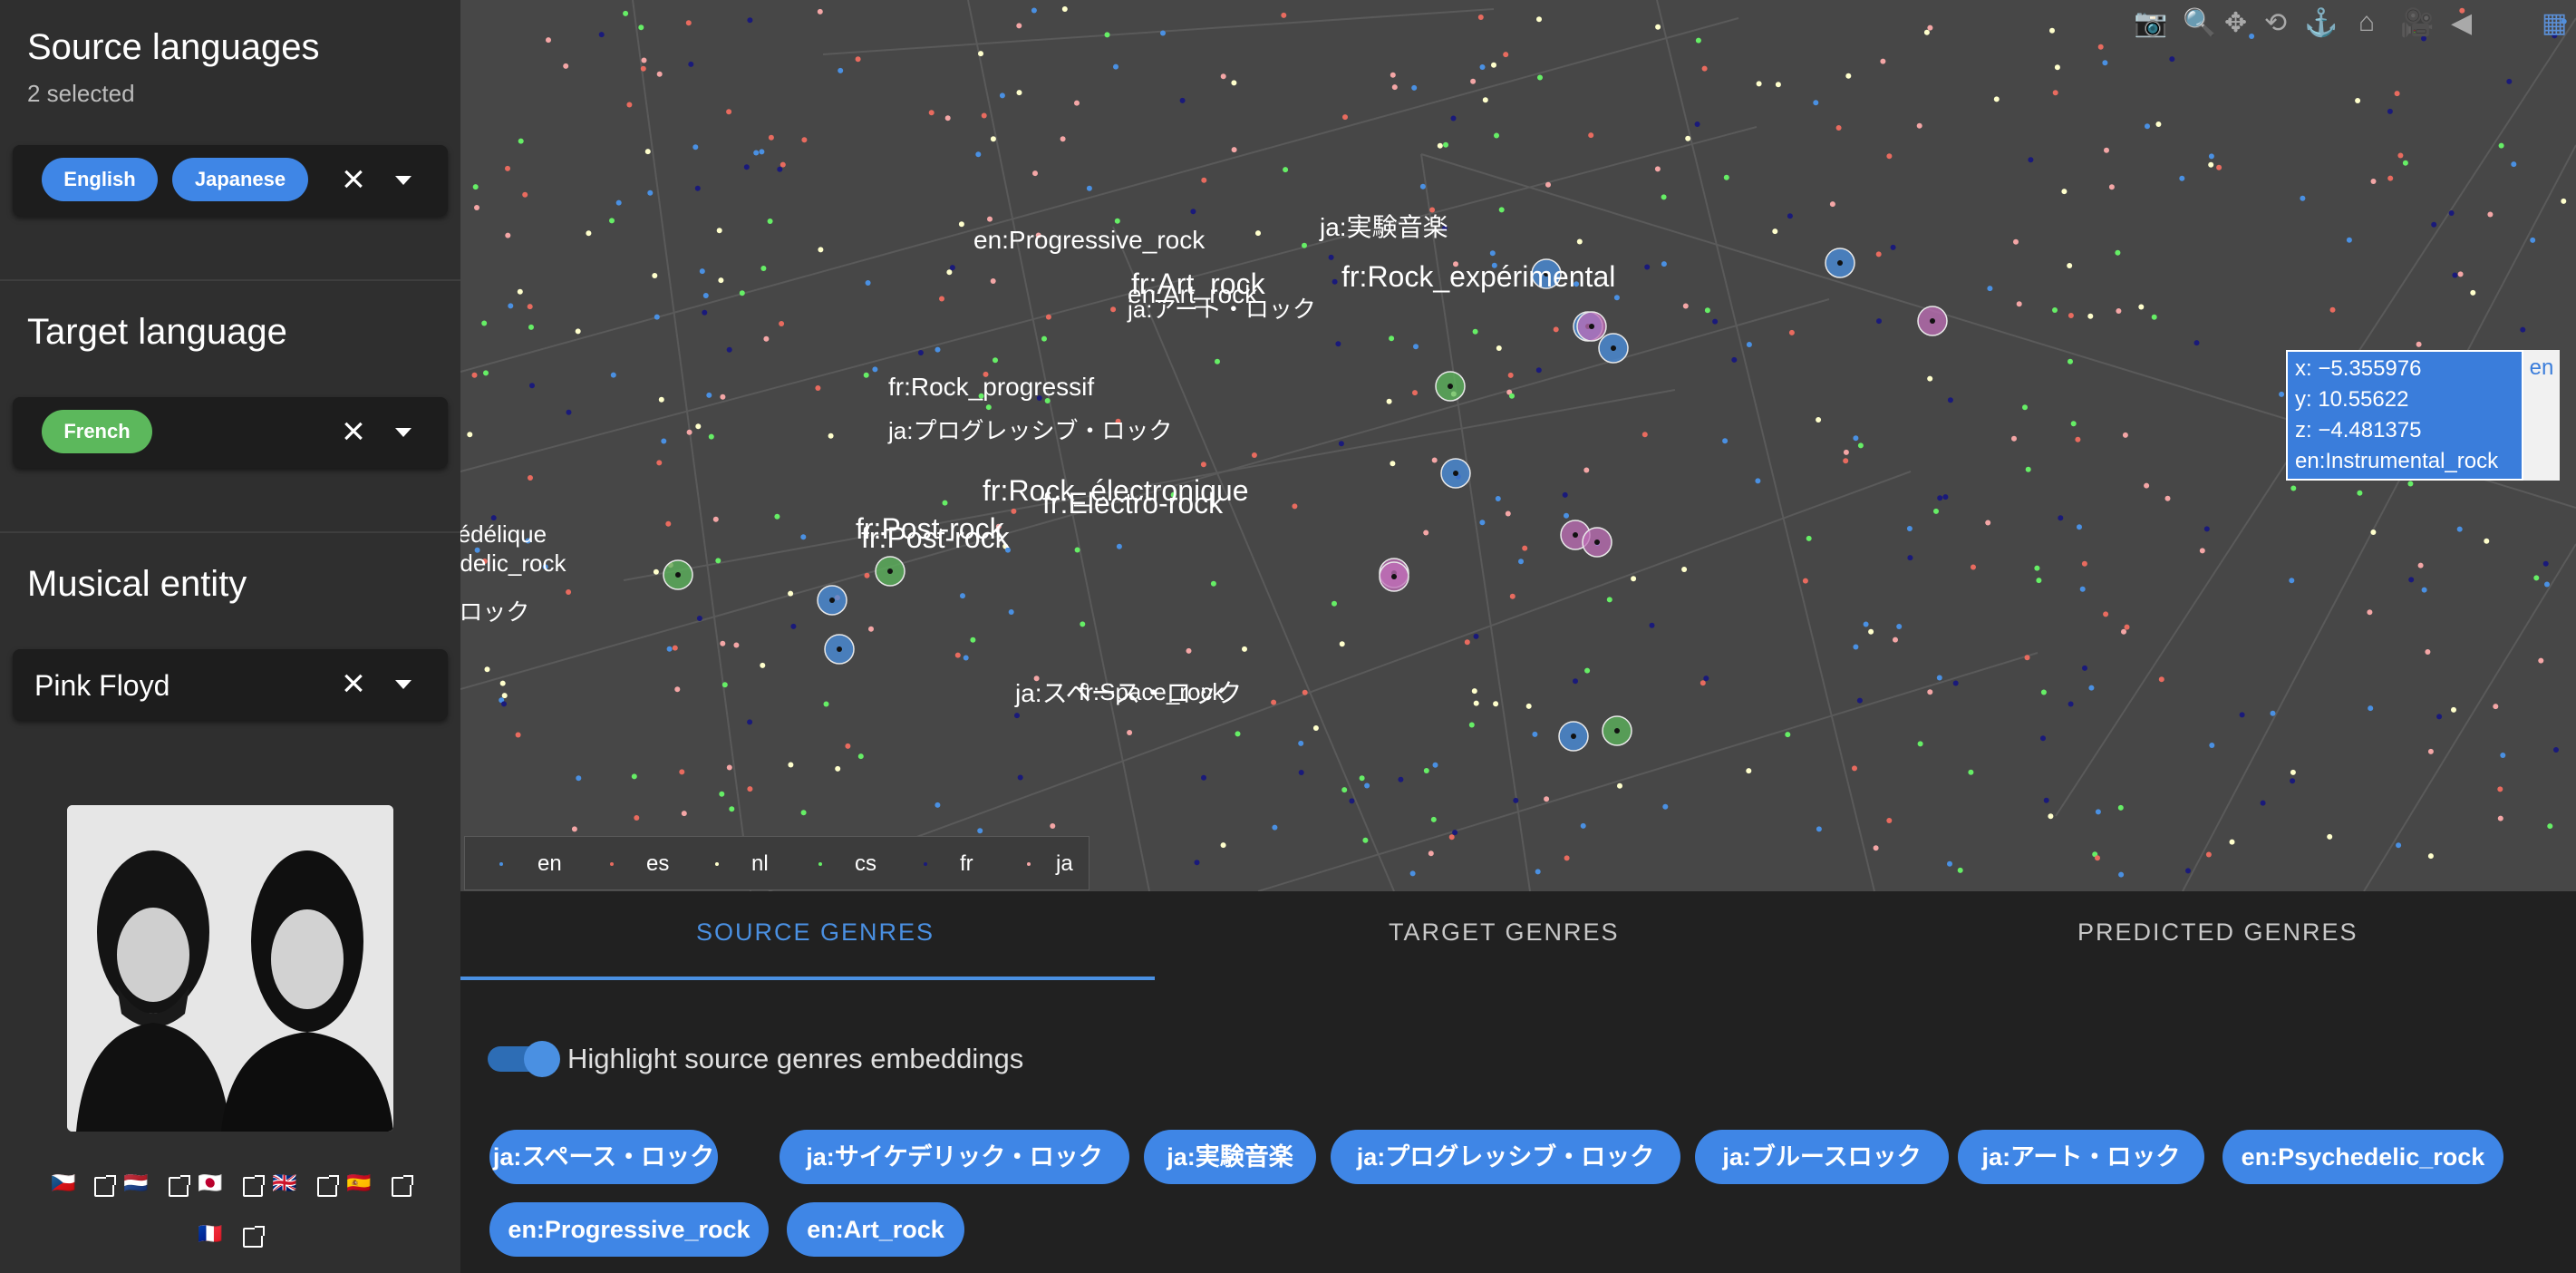 This screenshot has width=2576, height=1273. Describe the element at coordinates (865, 864) in the screenshot. I see `legend-item-cs: cs` at that location.